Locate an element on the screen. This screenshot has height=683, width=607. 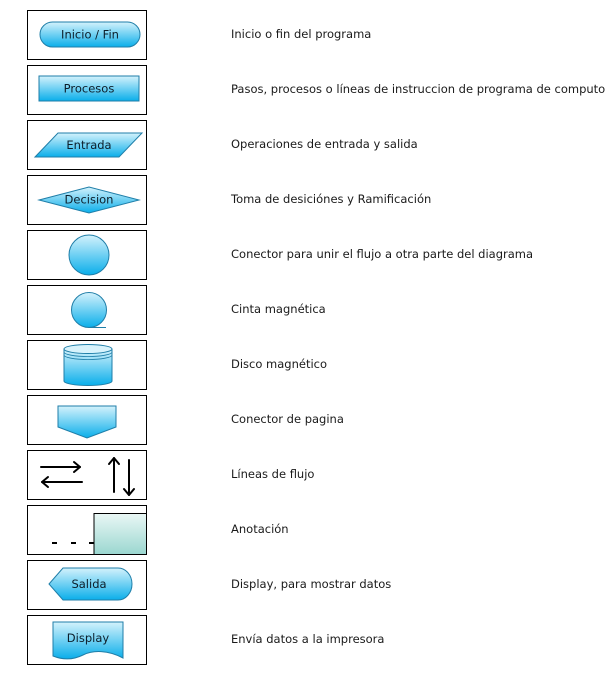
magnetic-tape-icon is located at coordinates (89, 310).